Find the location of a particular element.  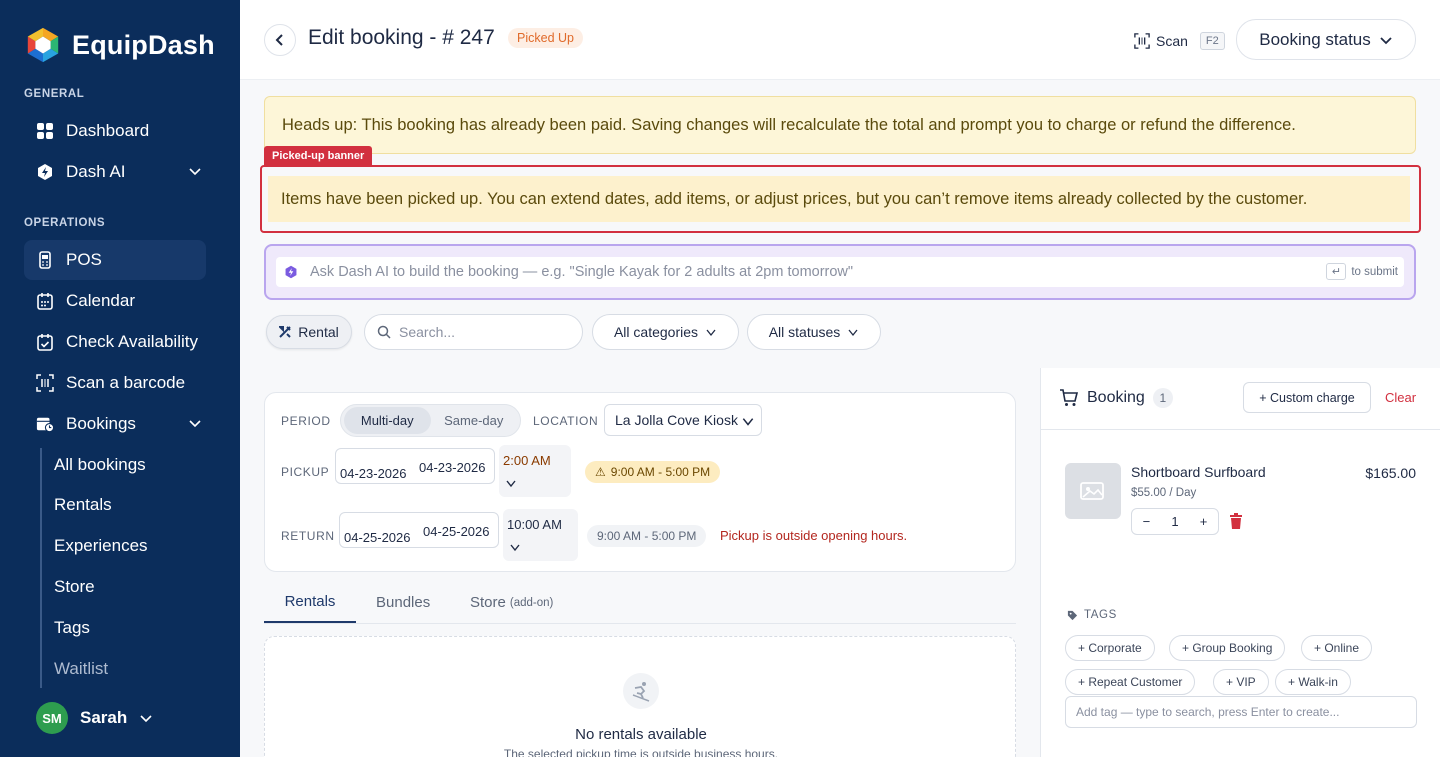

return-date-input: 04-25-2026 04-25-2026 is located at coordinates (419, 530).